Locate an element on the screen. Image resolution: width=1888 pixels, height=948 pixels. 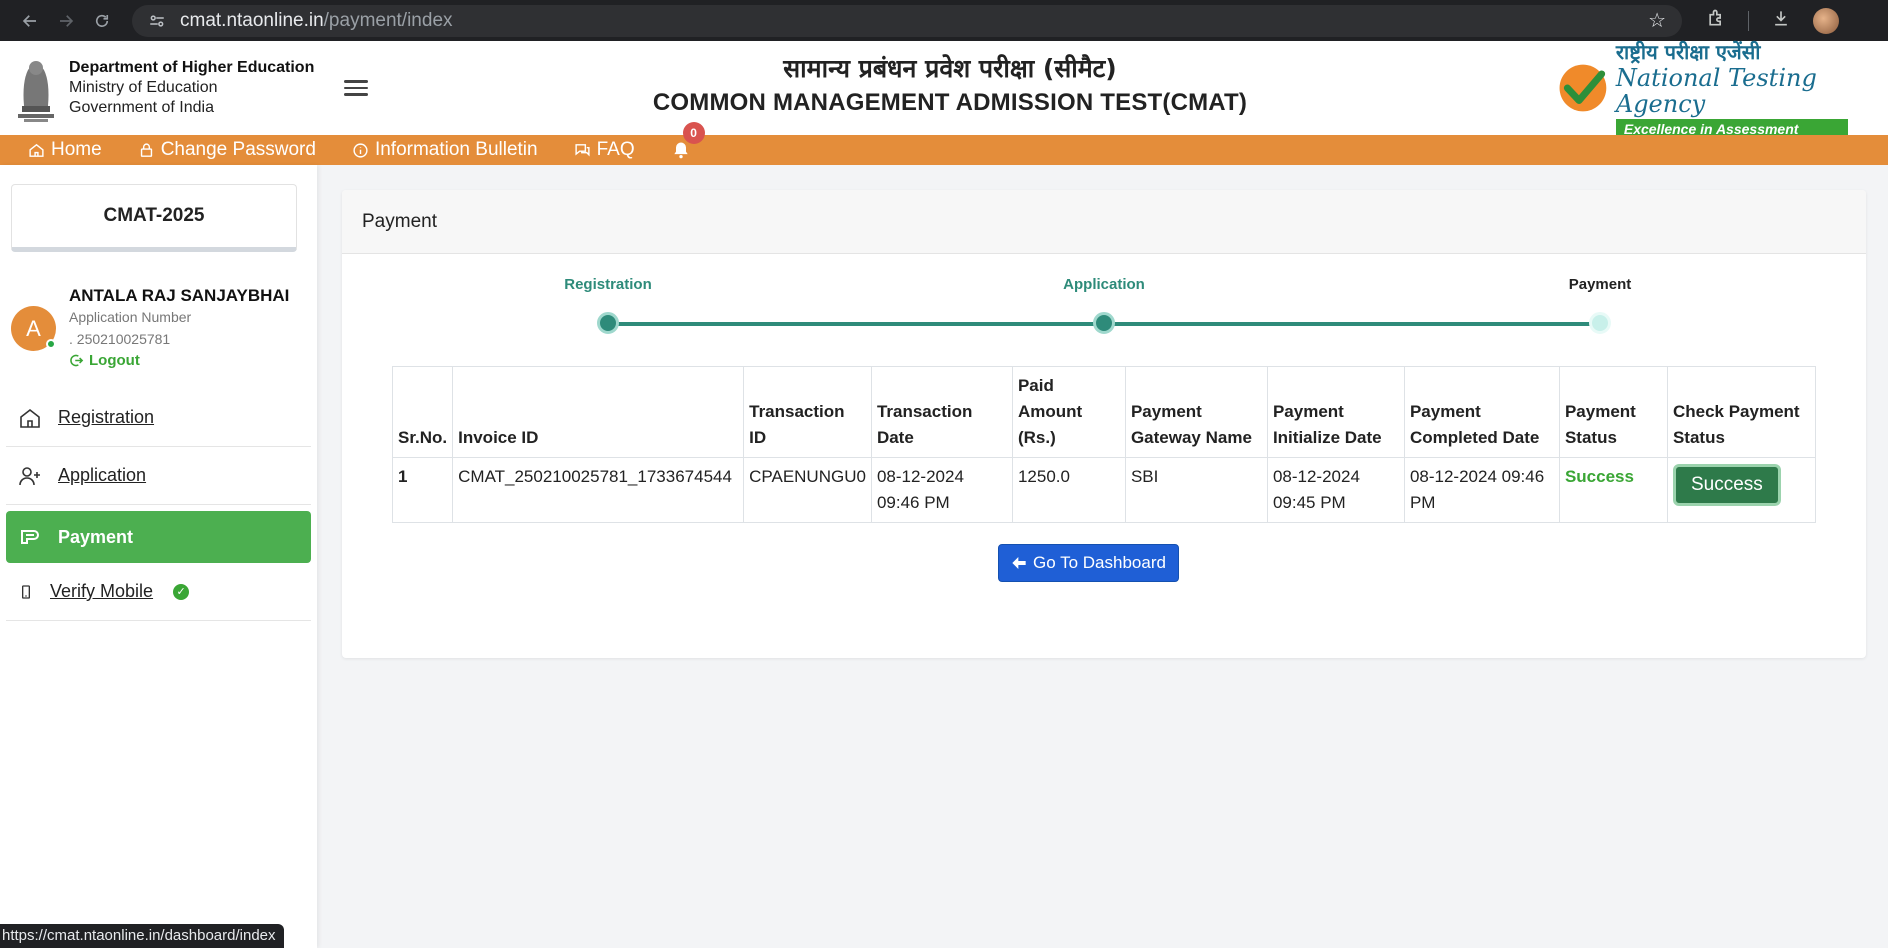
address-bar: cmat.ntaonline.in/payment/index ☆ is located at coordinates (907, 20).